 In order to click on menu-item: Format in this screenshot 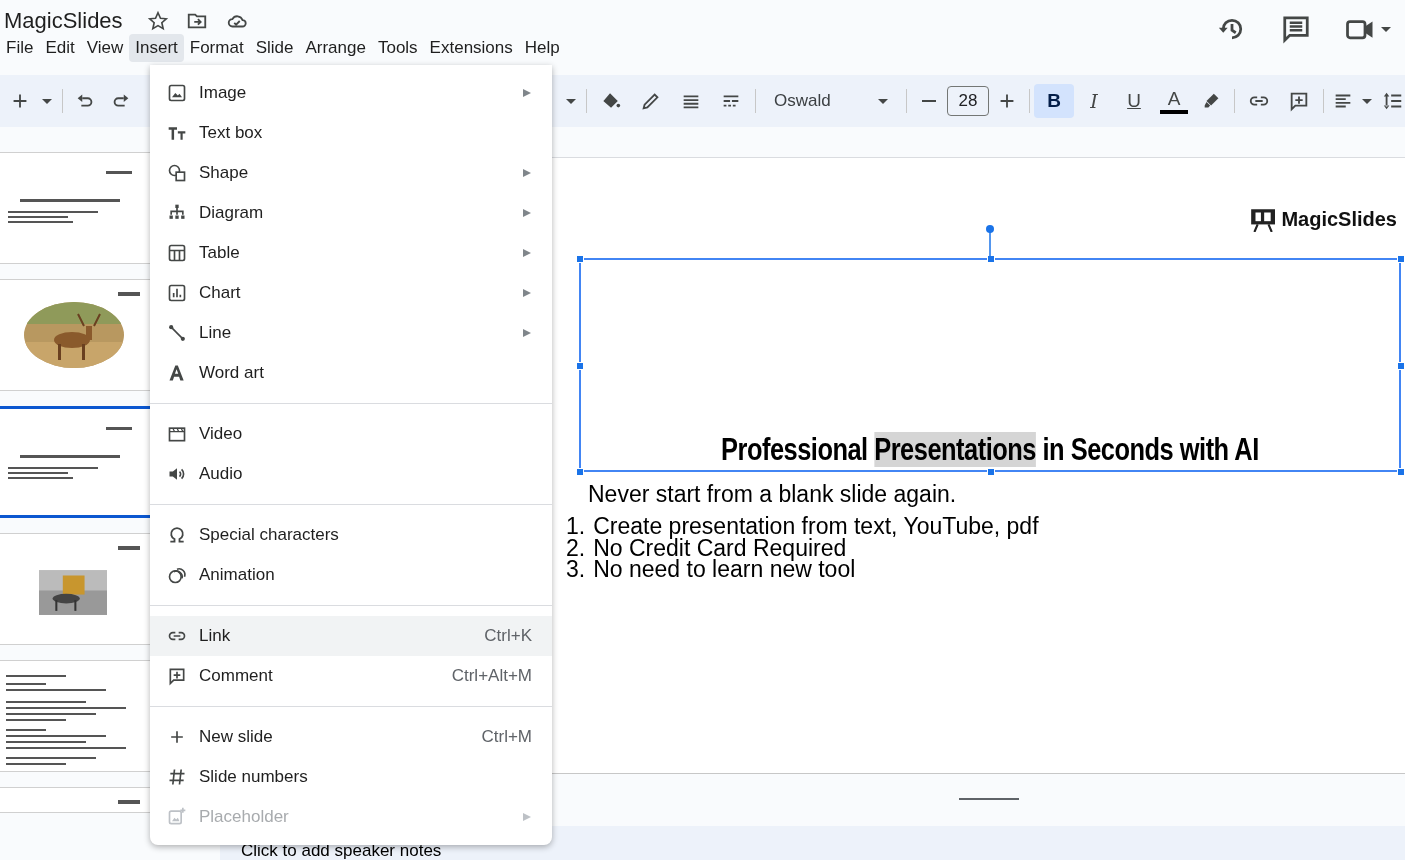, I will do `click(216, 48)`.